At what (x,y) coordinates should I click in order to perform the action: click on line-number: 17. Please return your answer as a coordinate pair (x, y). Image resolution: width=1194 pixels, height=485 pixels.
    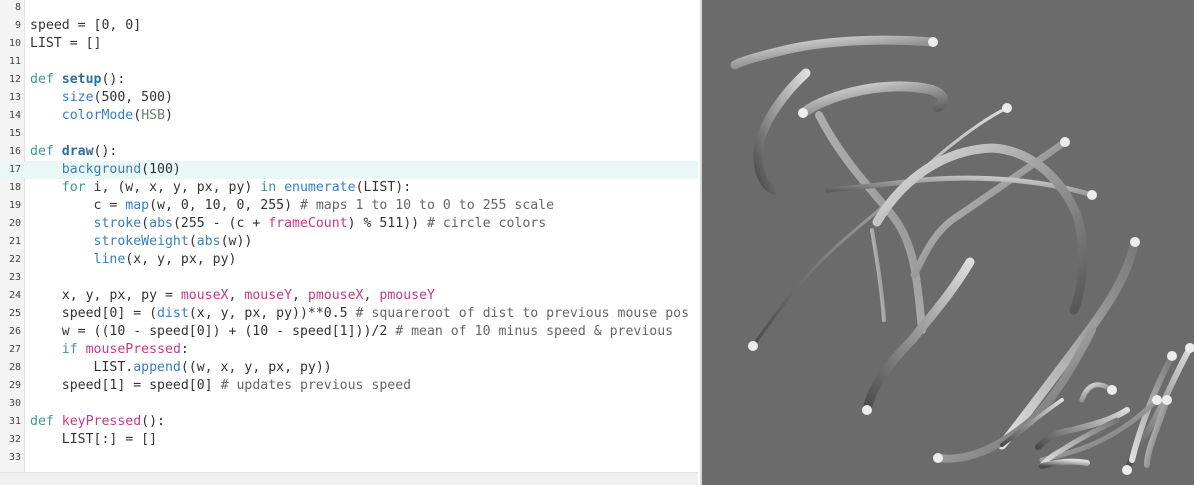
    Looking at the image, I should click on (14, 169).